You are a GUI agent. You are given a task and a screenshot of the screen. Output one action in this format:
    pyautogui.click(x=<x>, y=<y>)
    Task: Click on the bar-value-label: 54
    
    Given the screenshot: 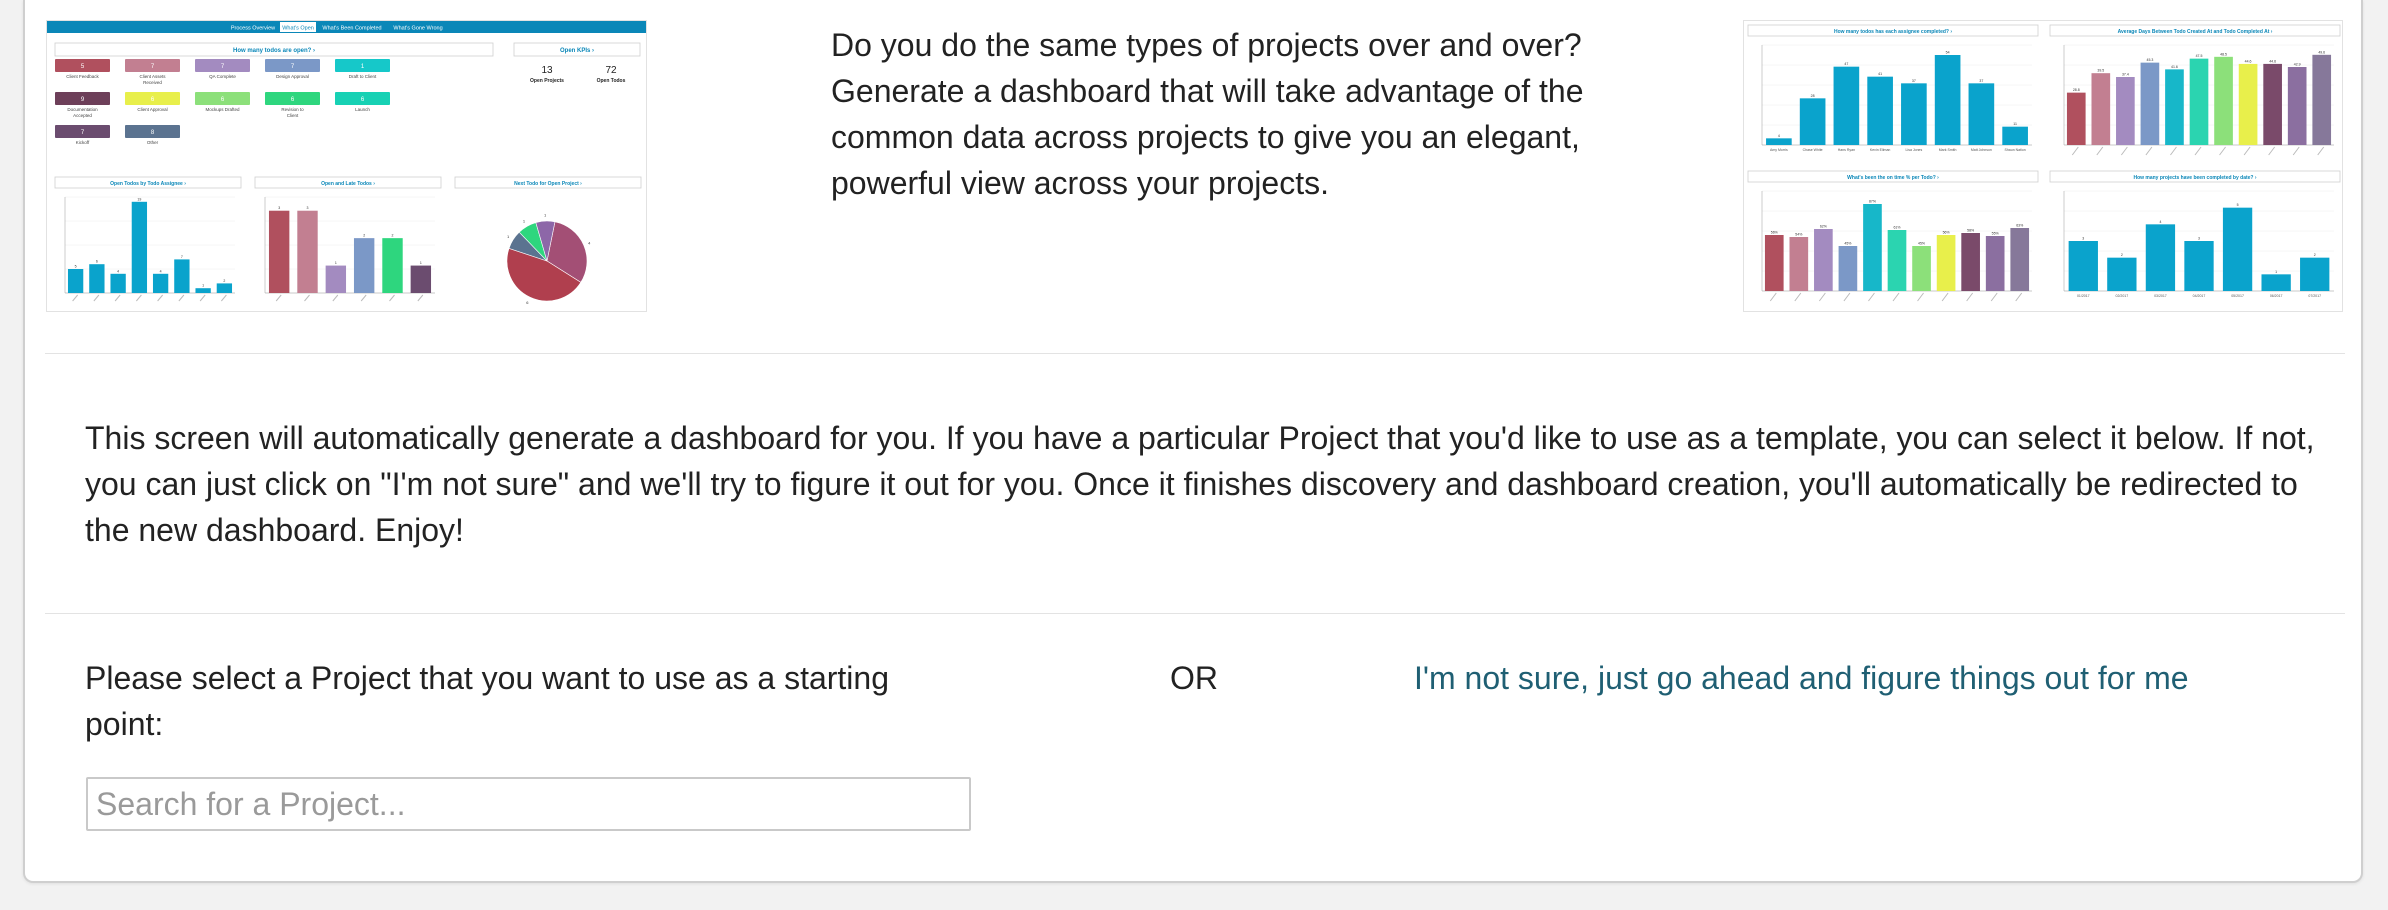 What is the action you would take?
    pyautogui.click(x=1948, y=53)
    